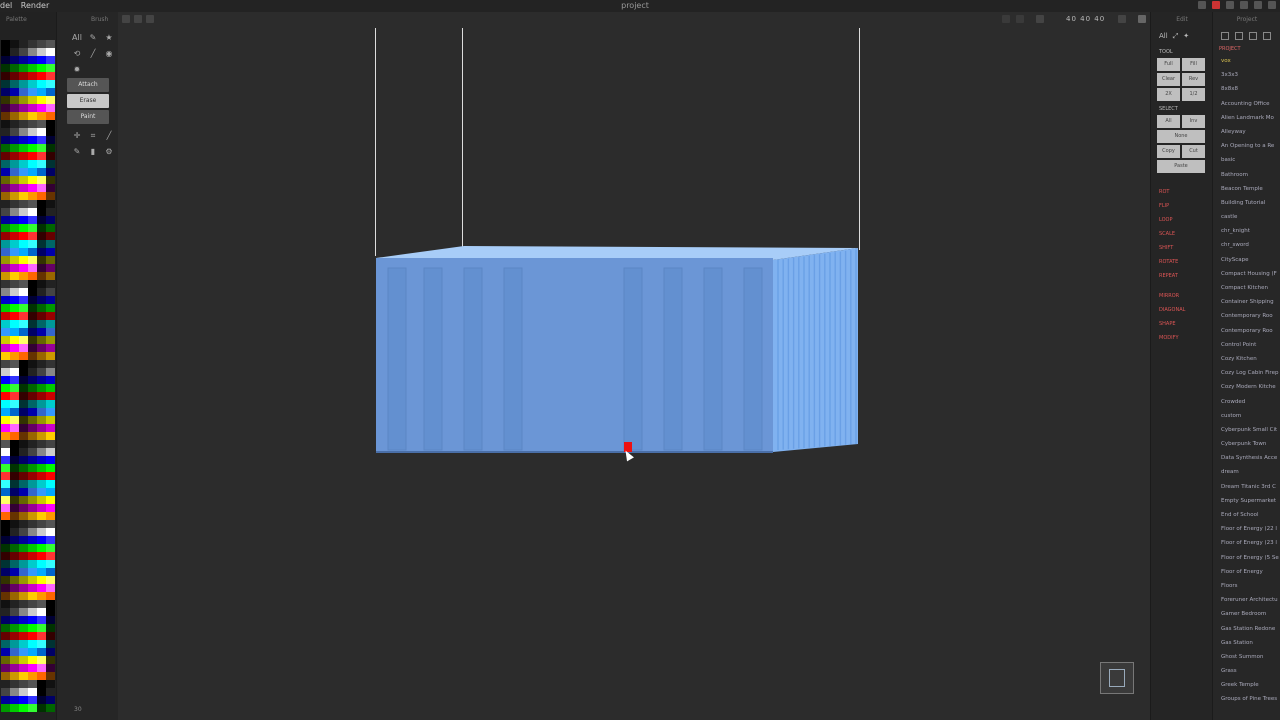 Image resolution: width=1280 pixels, height=720 pixels. I want to click on project-list-item: Data Synthesis Acce, so click(1250, 458).